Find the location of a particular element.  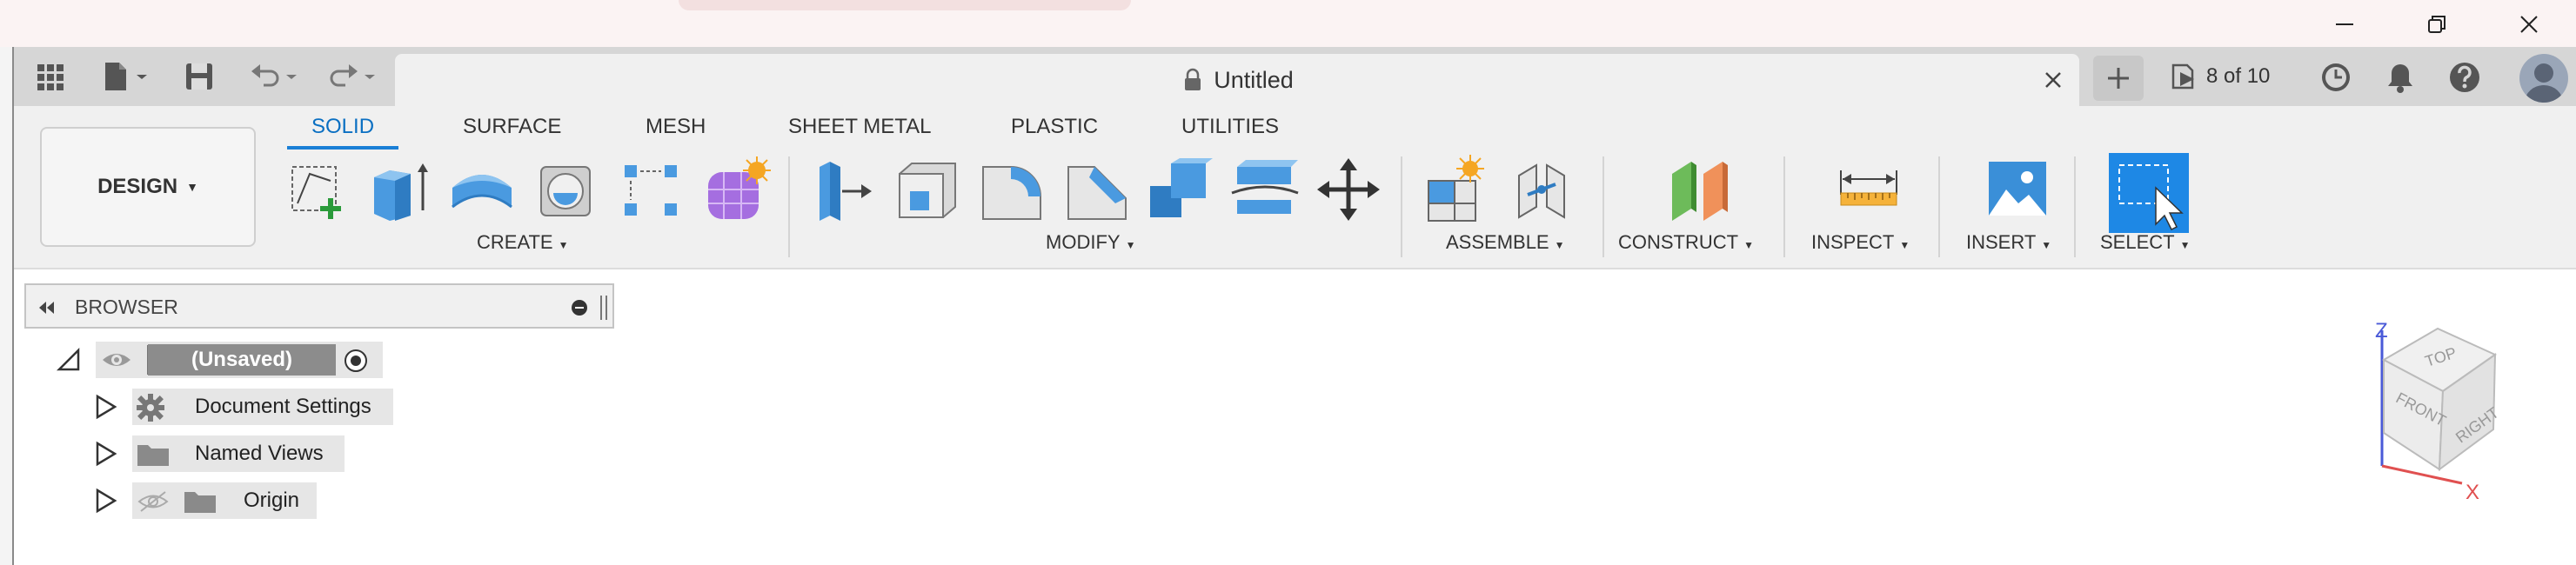

lock-icon is located at coordinates (1193, 79).